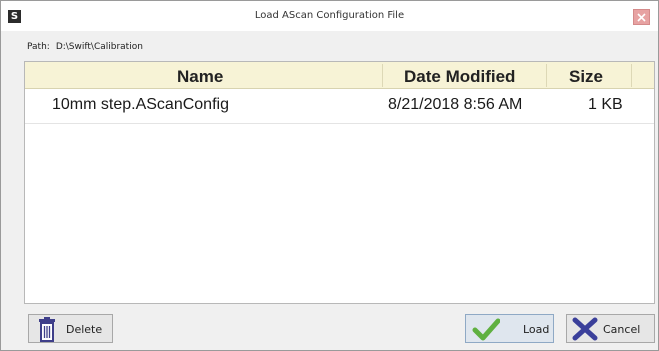 The height and width of the screenshot is (351, 659). Describe the element at coordinates (622, 329) in the screenshot. I see `cancel-button-label: Cancel` at that location.